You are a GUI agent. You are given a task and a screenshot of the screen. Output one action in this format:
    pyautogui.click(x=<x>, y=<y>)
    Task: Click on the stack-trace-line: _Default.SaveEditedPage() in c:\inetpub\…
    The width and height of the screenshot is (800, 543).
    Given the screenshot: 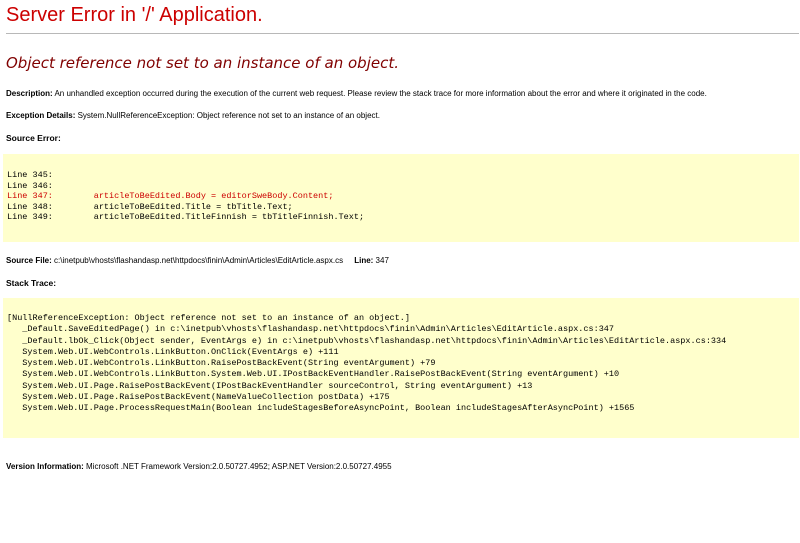 What is the action you would take?
    pyautogui.click(x=310, y=329)
    